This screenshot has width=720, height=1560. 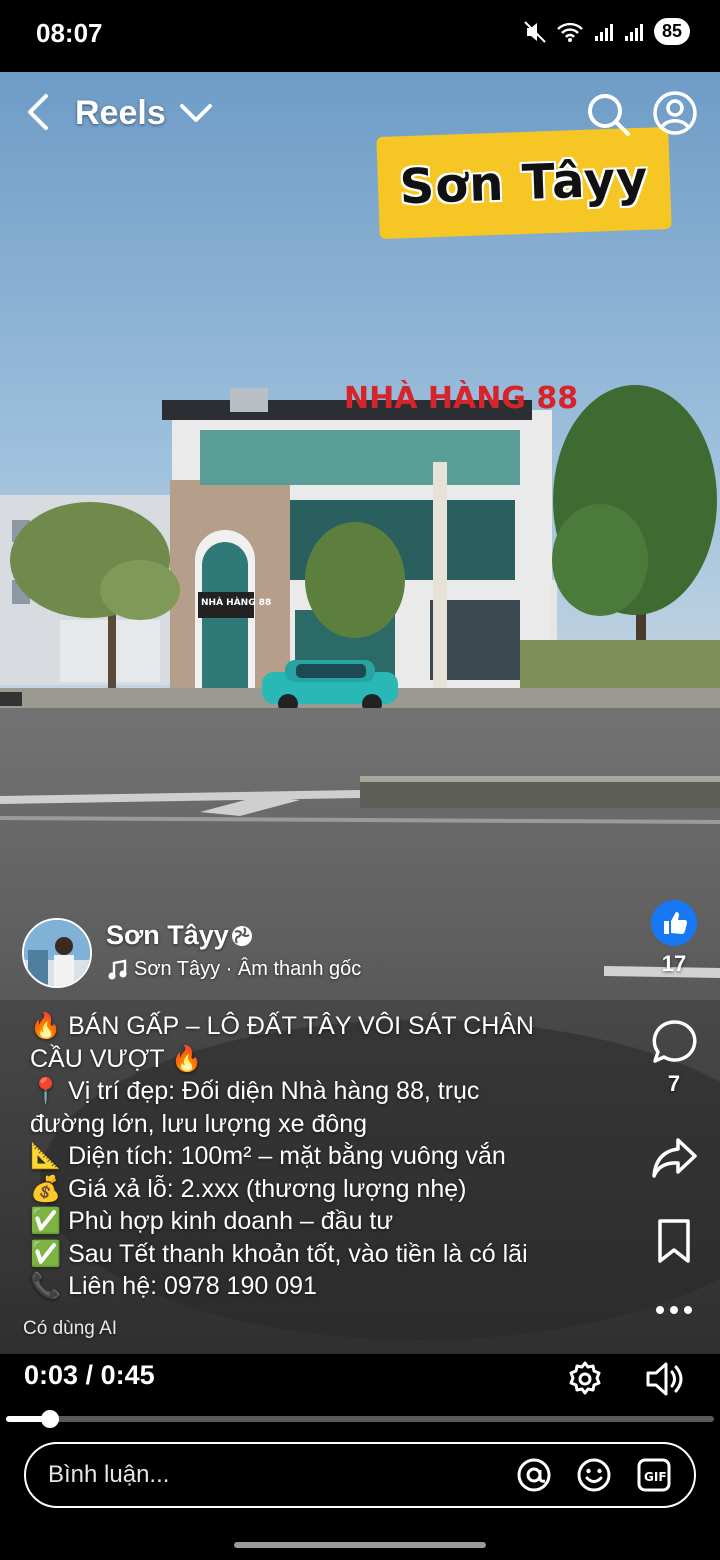 What do you see at coordinates (360, 1545) in the screenshot?
I see `home-indicator` at bounding box center [360, 1545].